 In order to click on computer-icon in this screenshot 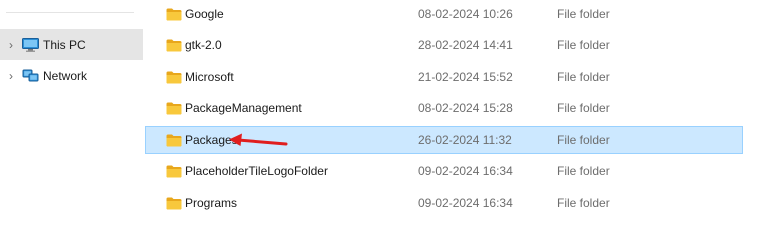, I will do `click(30, 44)`.